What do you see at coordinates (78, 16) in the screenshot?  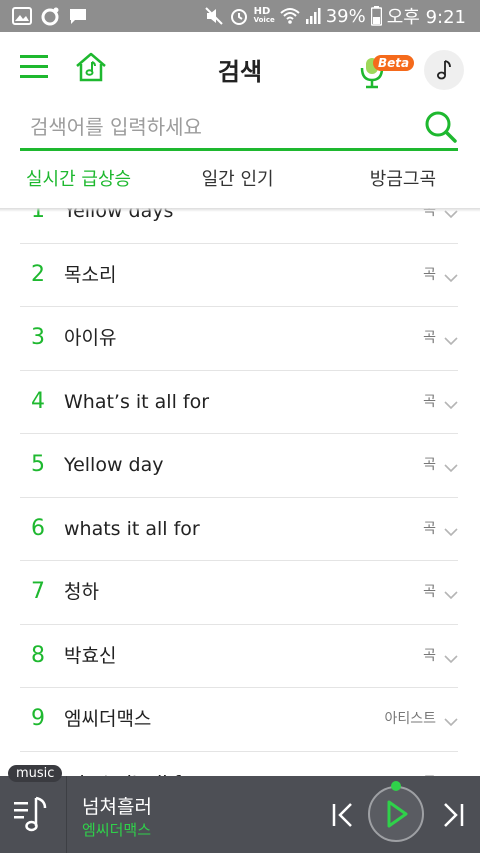 I see `chat-icon` at bounding box center [78, 16].